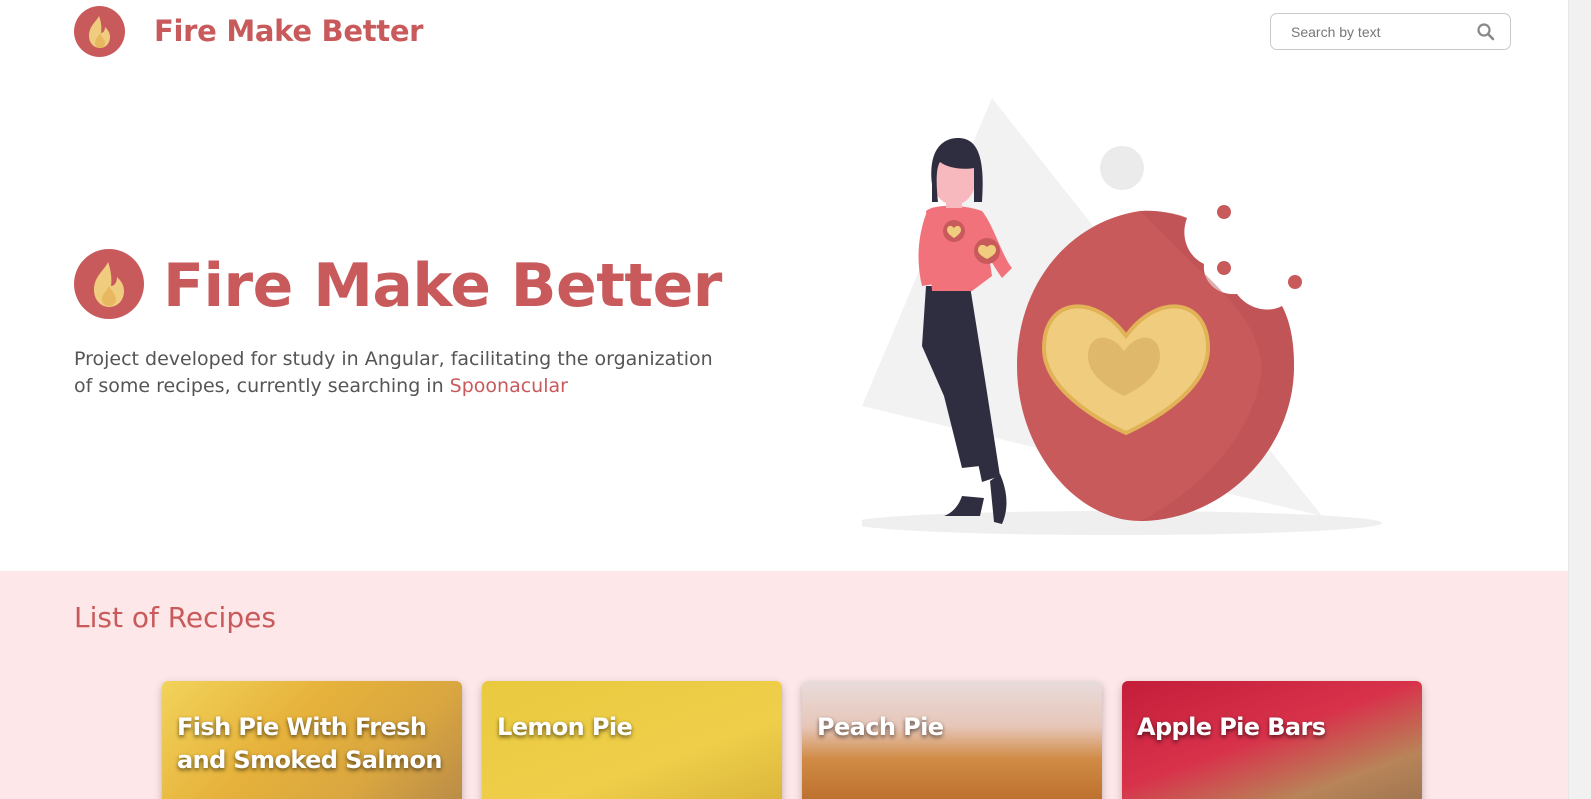  I want to click on hero-flame-icon, so click(109, 284).